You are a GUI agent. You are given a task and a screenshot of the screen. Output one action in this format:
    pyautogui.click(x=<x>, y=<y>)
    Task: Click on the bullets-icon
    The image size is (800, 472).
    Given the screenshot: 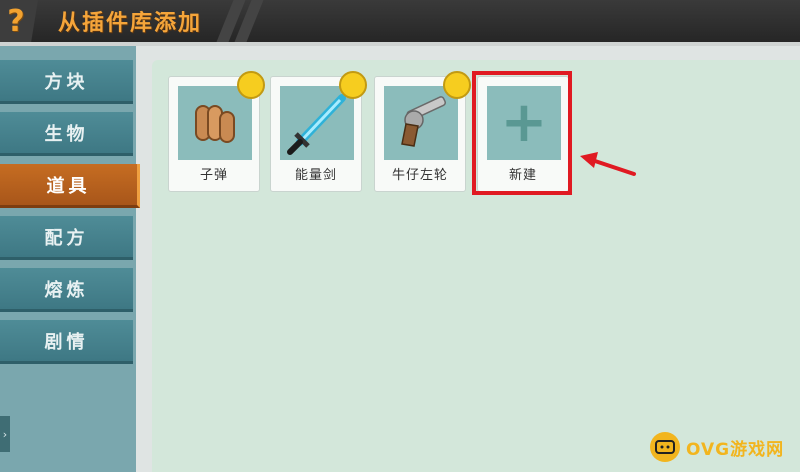 What is the action you would take?
    pyautogui.click(x=215, y=124)
    